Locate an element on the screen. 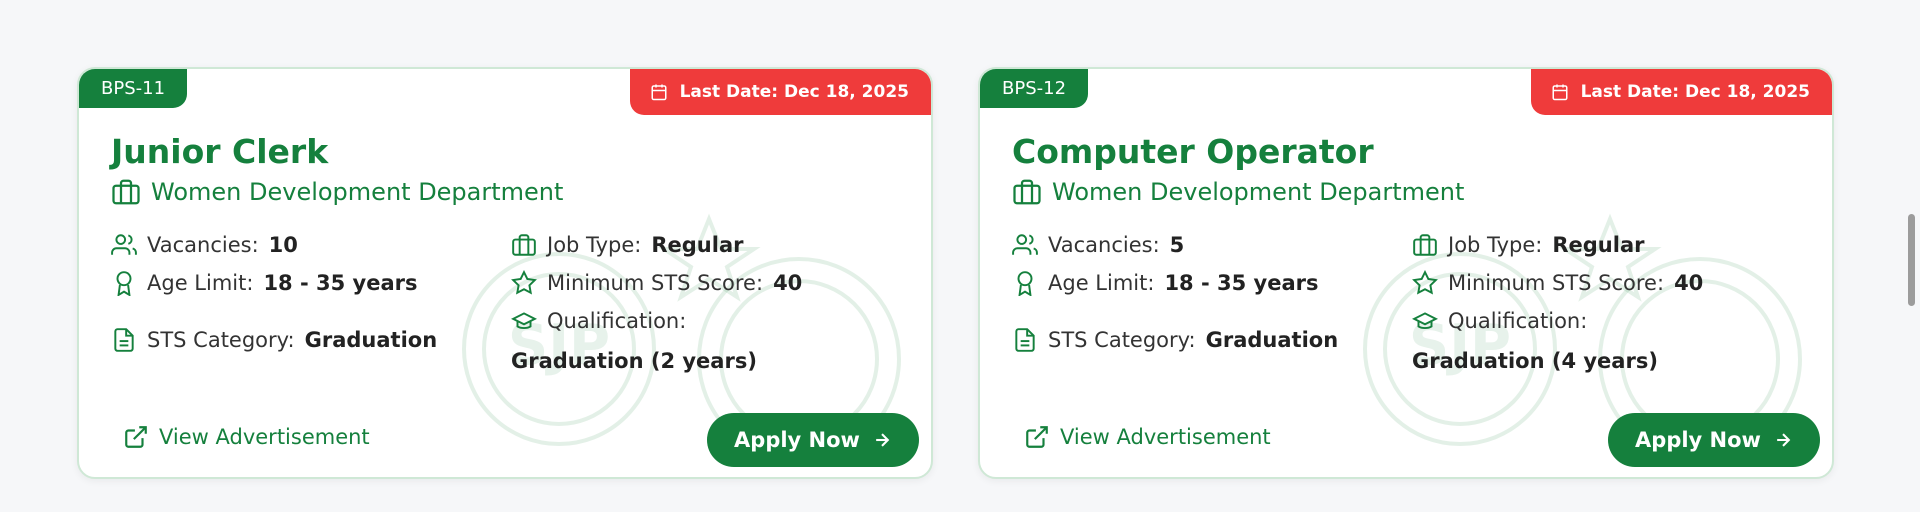 This screenshot has width=1920, height=512. bps-badge: BPS-12 is located at coordinates (1034, 88).